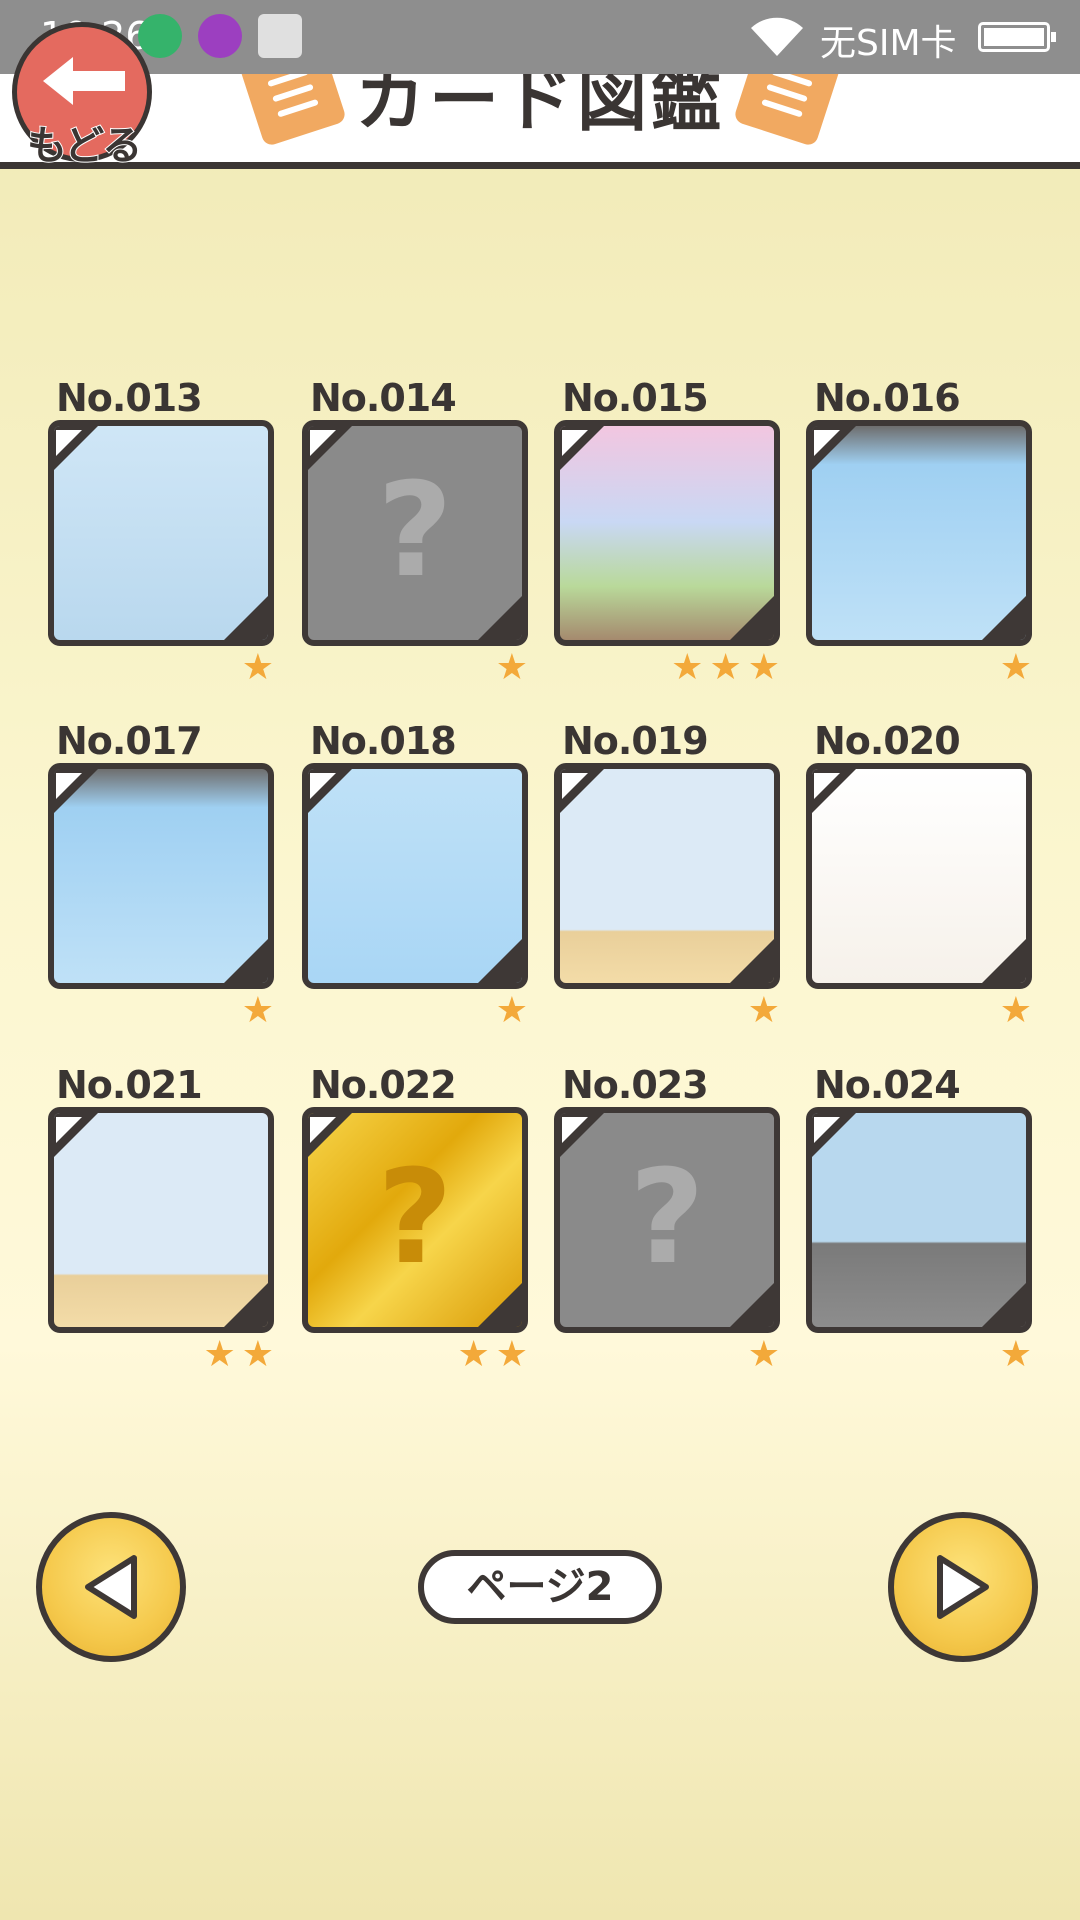  I want to click on card-number: No.013, so click(129, 398).